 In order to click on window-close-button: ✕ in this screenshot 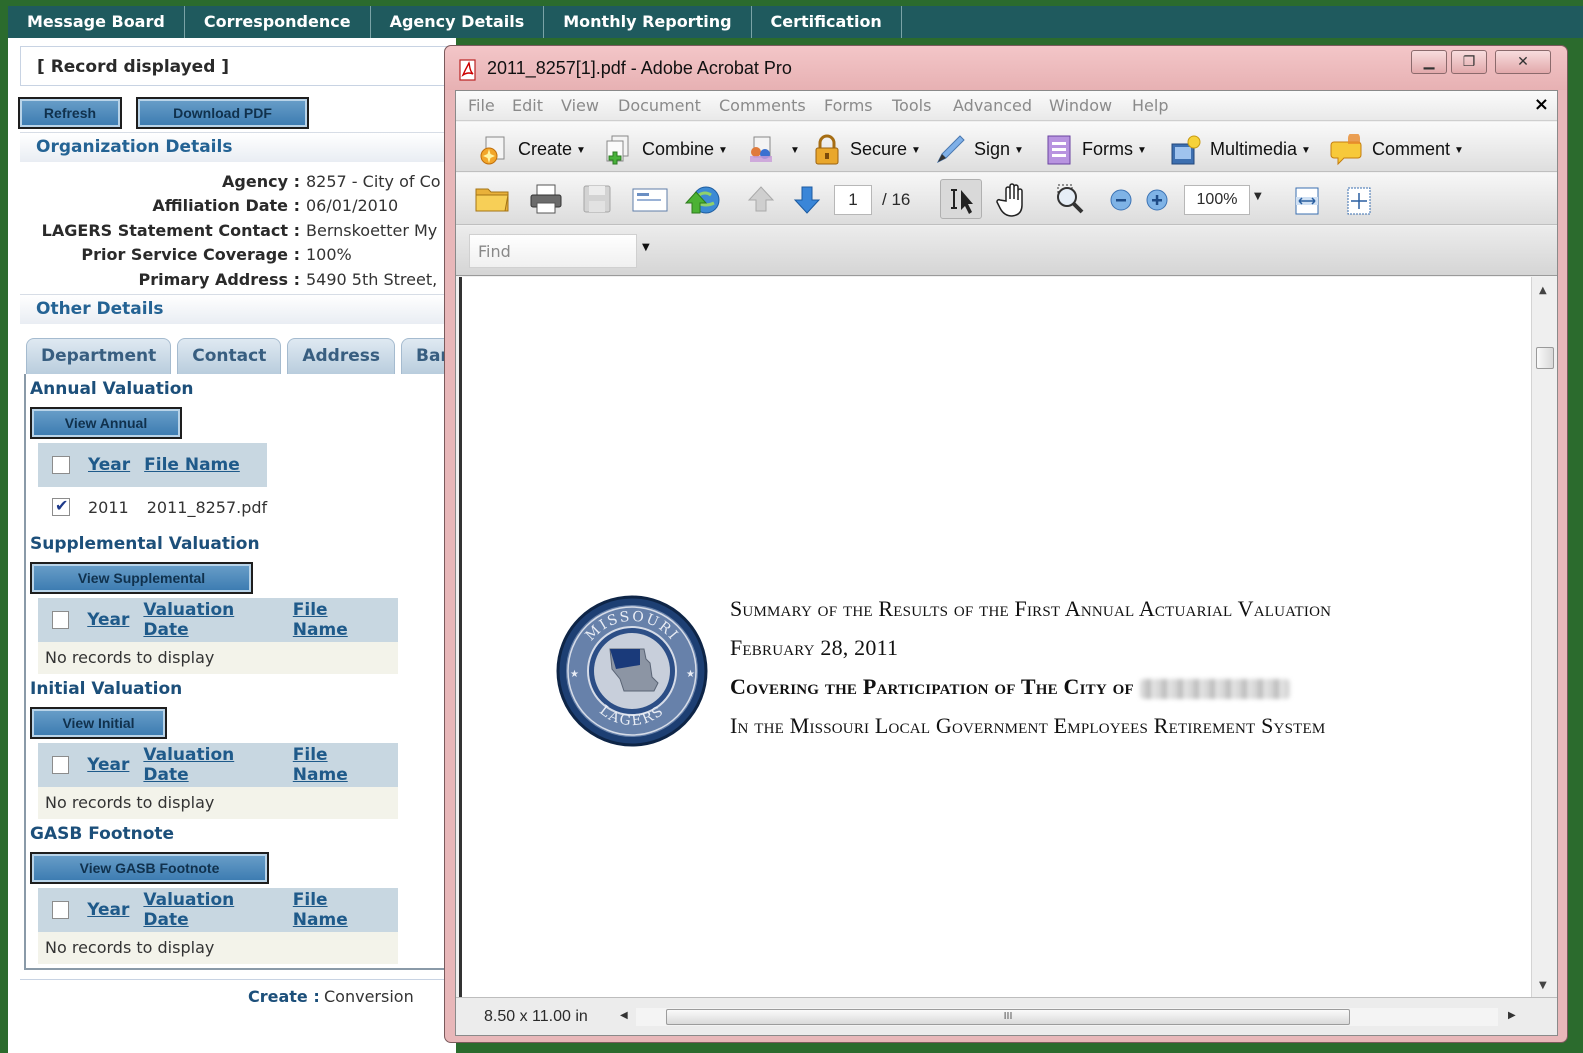, I will do `click(1523, 62)`.